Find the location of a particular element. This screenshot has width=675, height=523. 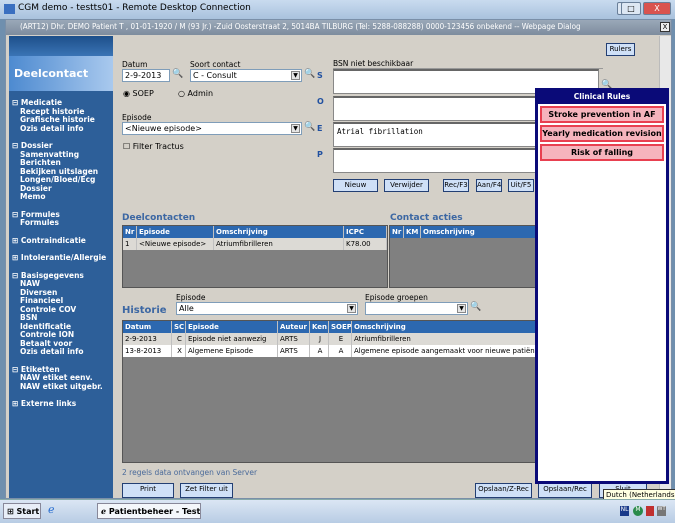

table-row: 1 <Nieuwe episode> Atriumfibrilleren K78.00 is located at coordinates (255, 244).